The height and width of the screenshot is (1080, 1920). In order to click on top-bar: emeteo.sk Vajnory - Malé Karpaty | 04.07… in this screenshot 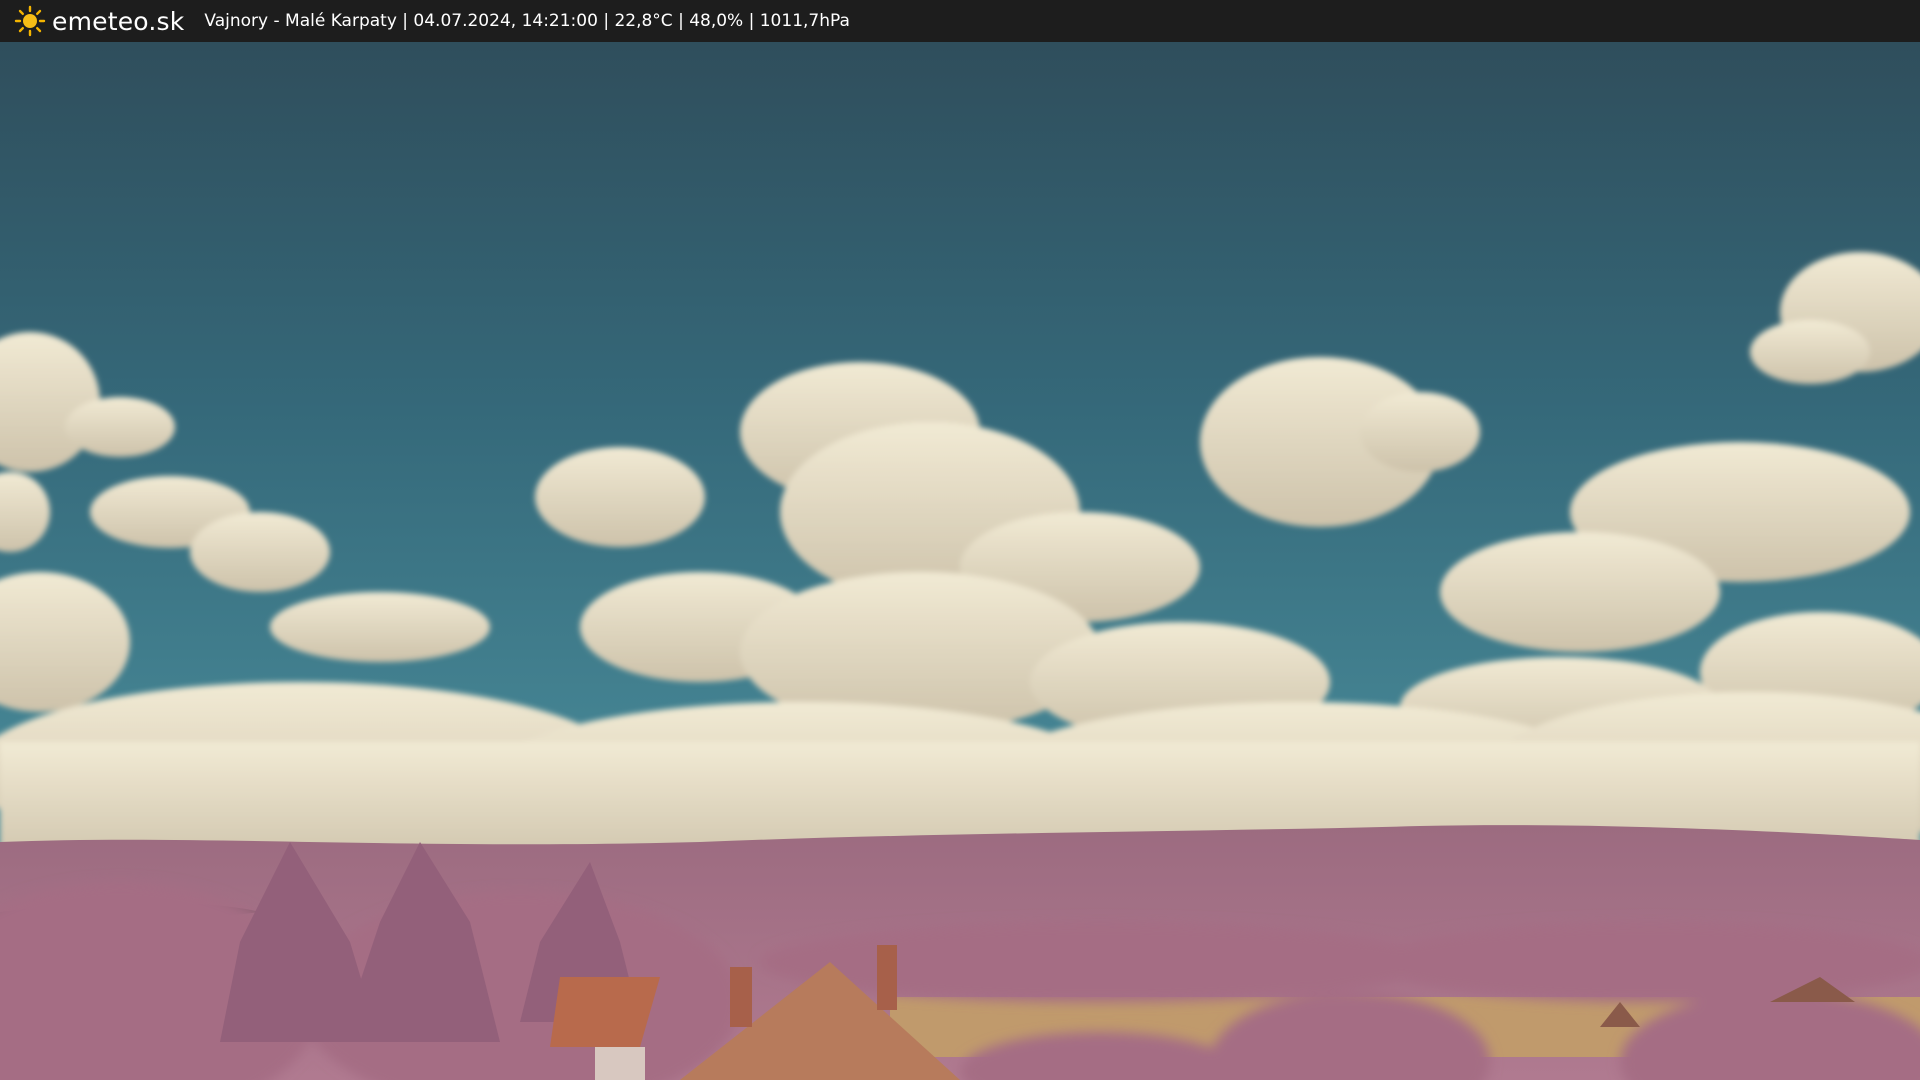, I will do `click(960, 21)`.